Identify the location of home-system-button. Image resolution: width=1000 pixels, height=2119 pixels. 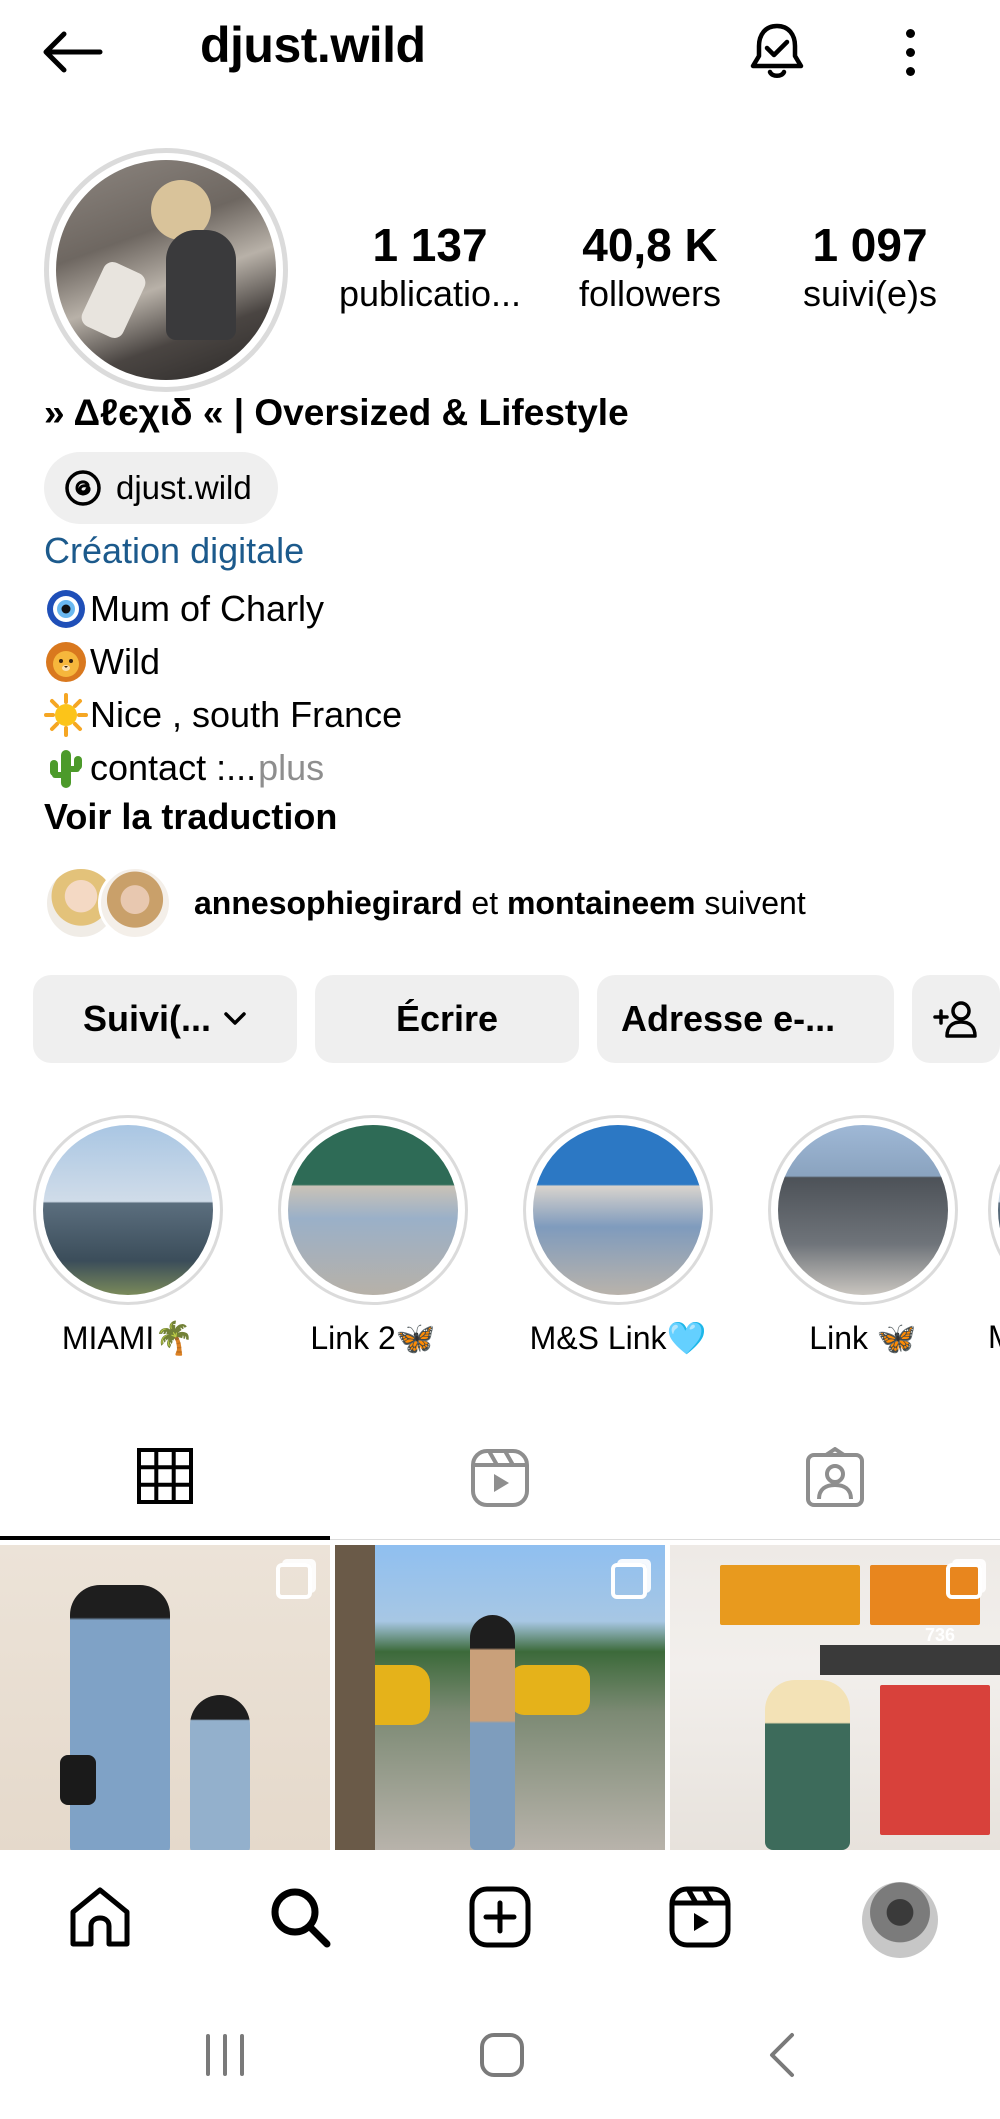
(502, 2055).